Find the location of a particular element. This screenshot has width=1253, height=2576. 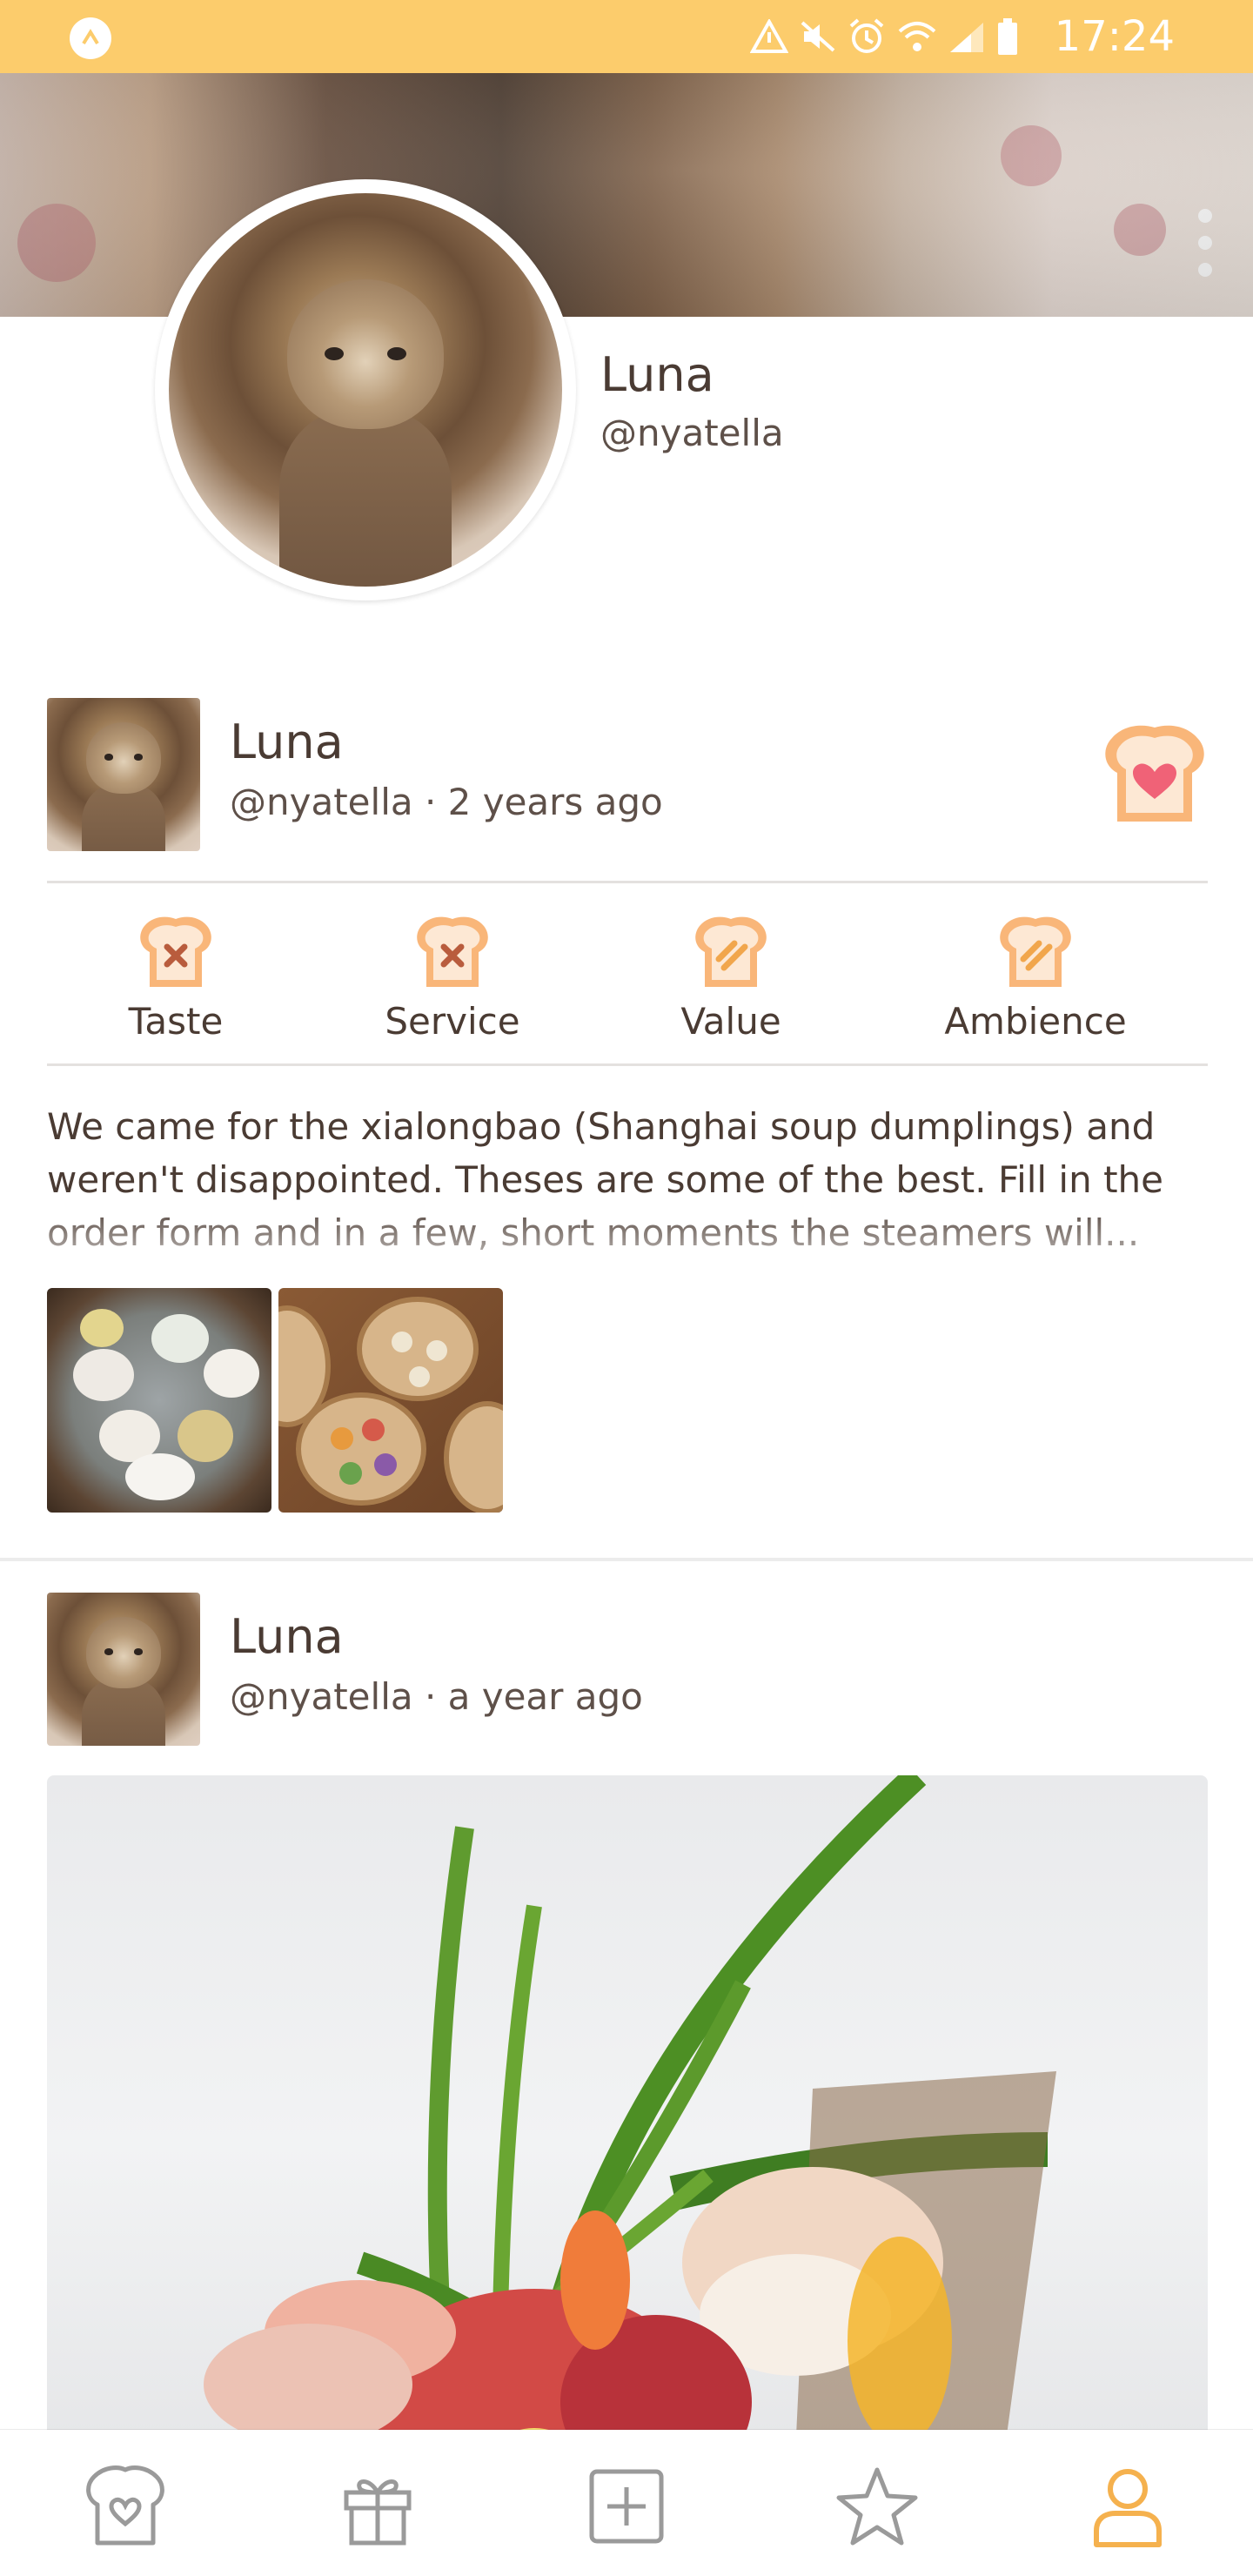

profile-name: Luna is located at coordinates (657, 374).